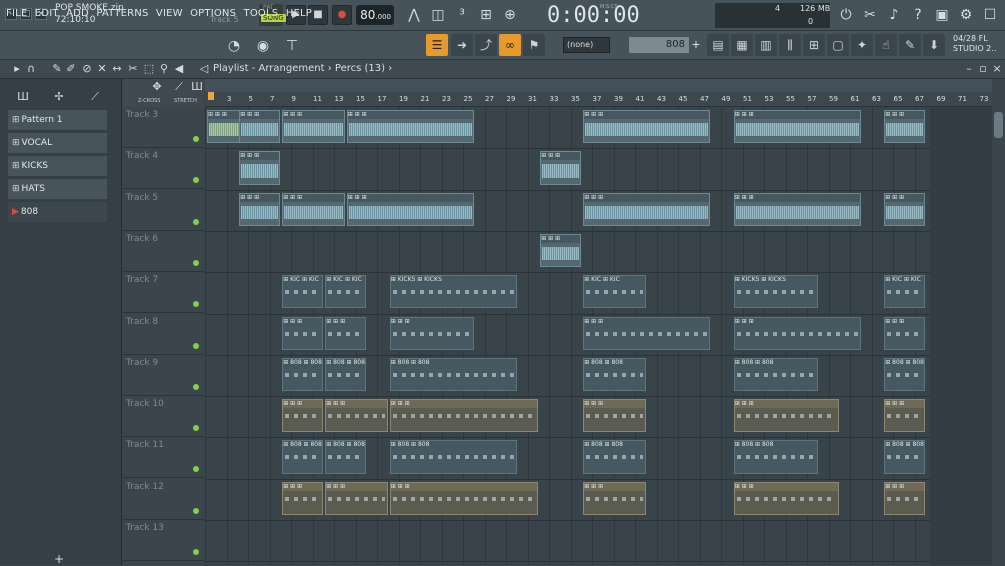  I want to click on plugin-icon: ⚙, so click(966, 15).